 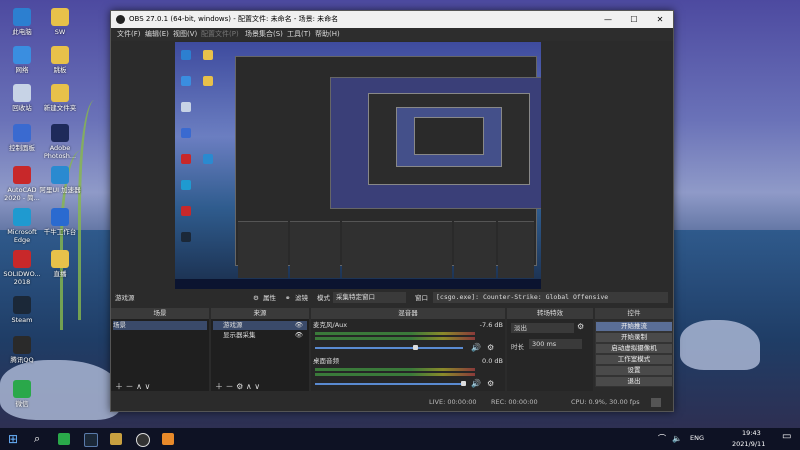 I want to click on desktop-icon: 微信, so click(x=22, y=394).